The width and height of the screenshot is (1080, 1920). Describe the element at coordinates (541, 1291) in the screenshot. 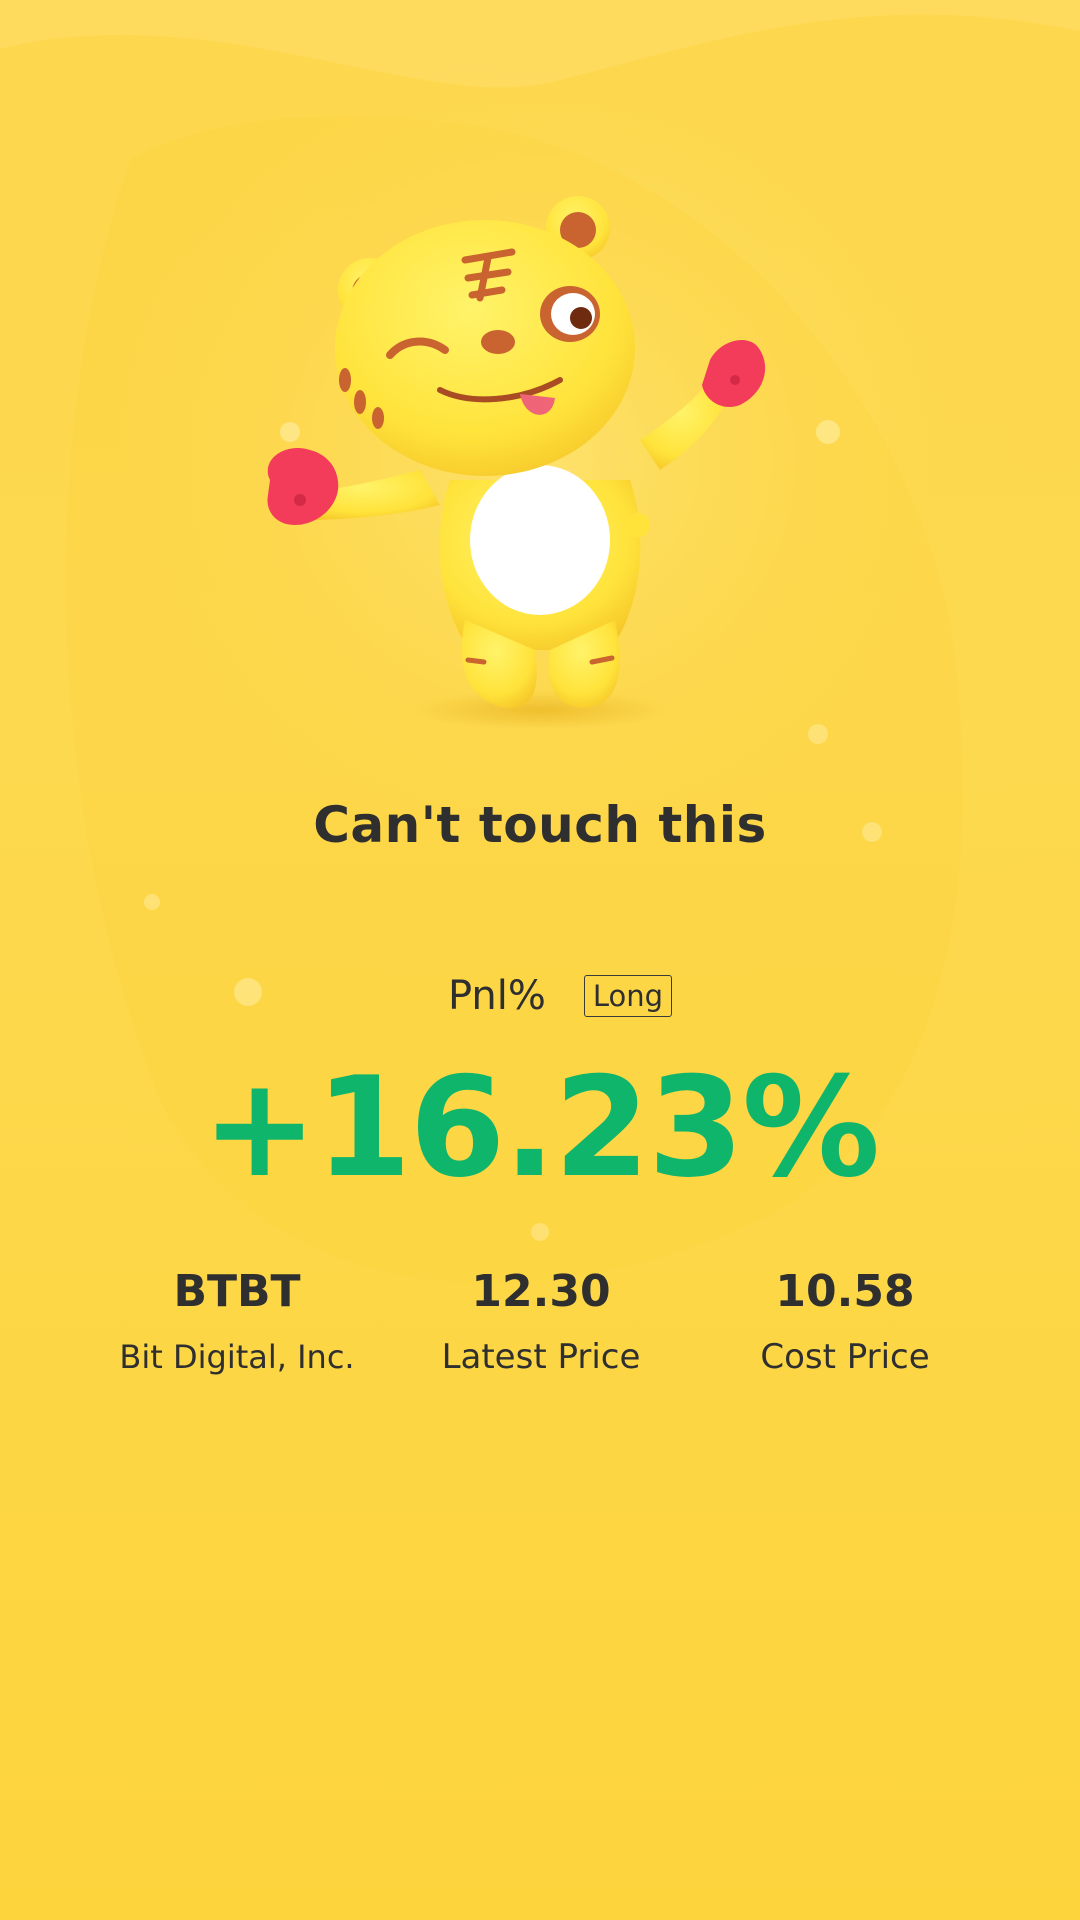

I see `latest-price-value: 12.30` at that location.